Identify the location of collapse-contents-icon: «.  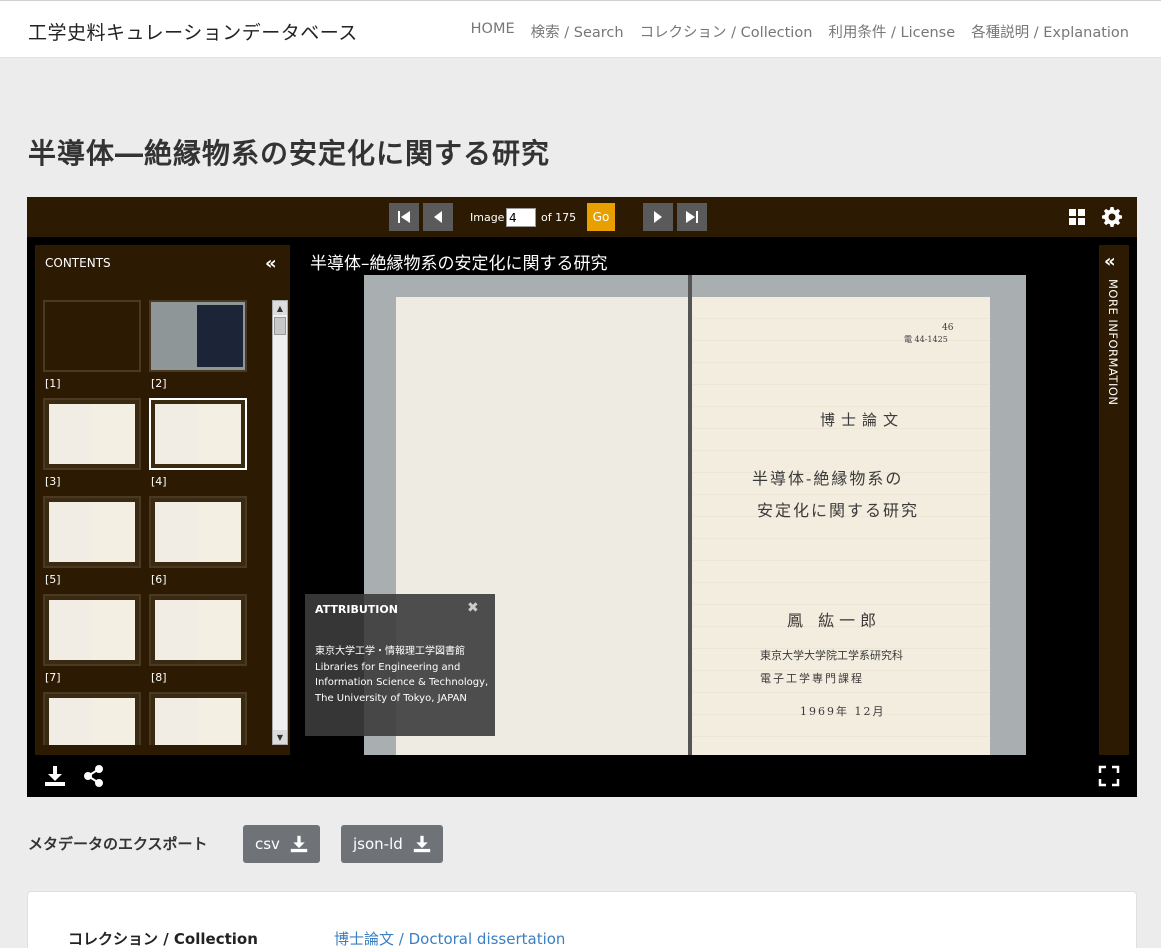
(271, 263).